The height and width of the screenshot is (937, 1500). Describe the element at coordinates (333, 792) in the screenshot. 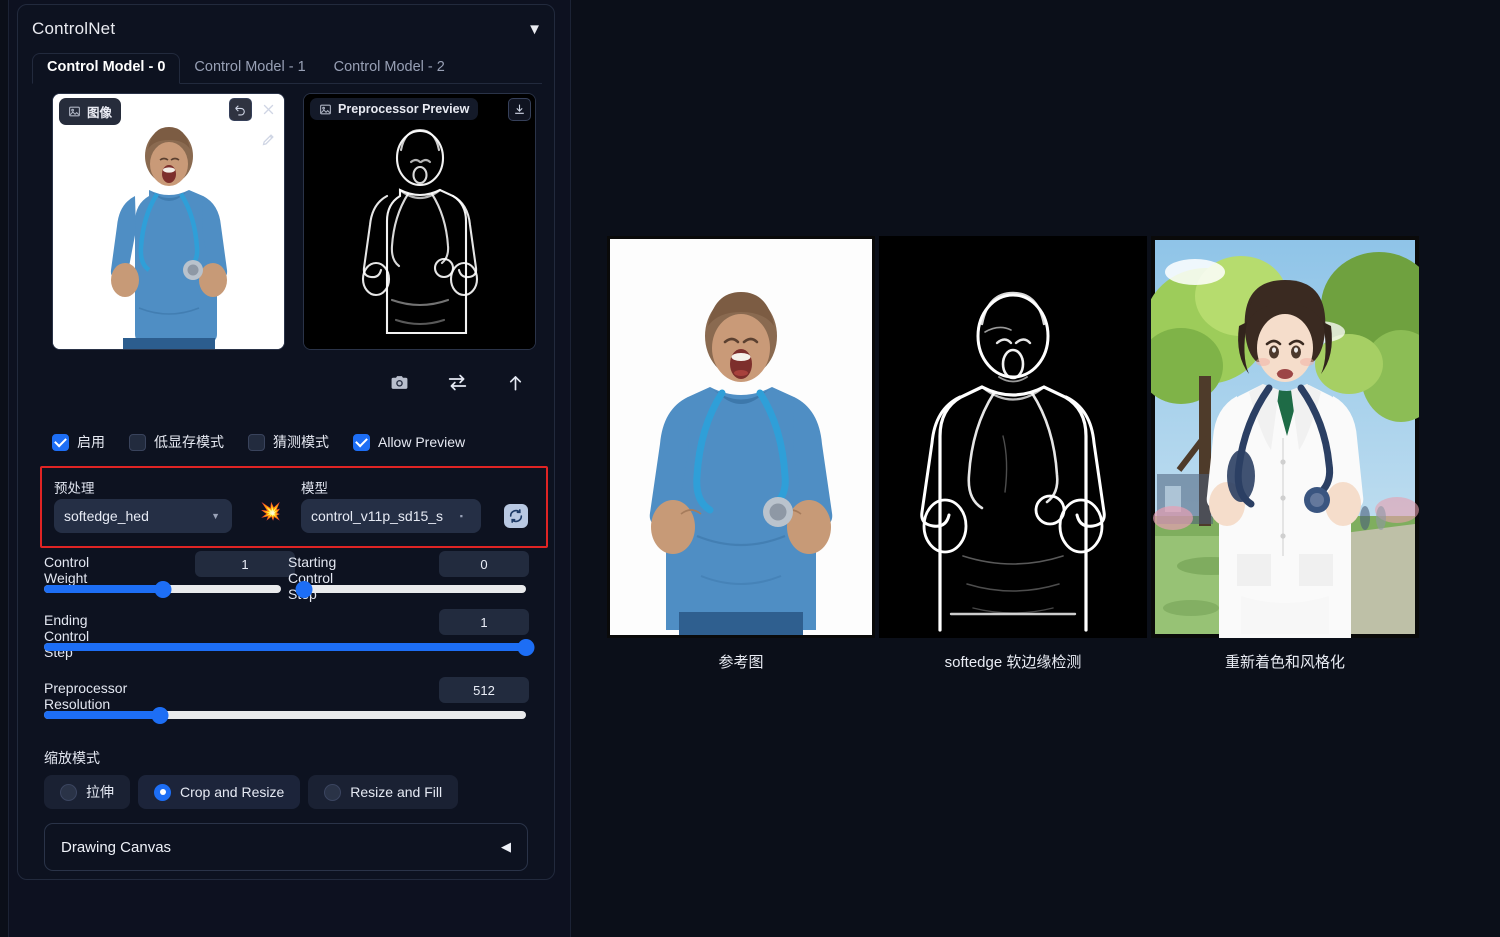

I see `radio-resize-and-fill-dot` at that location.